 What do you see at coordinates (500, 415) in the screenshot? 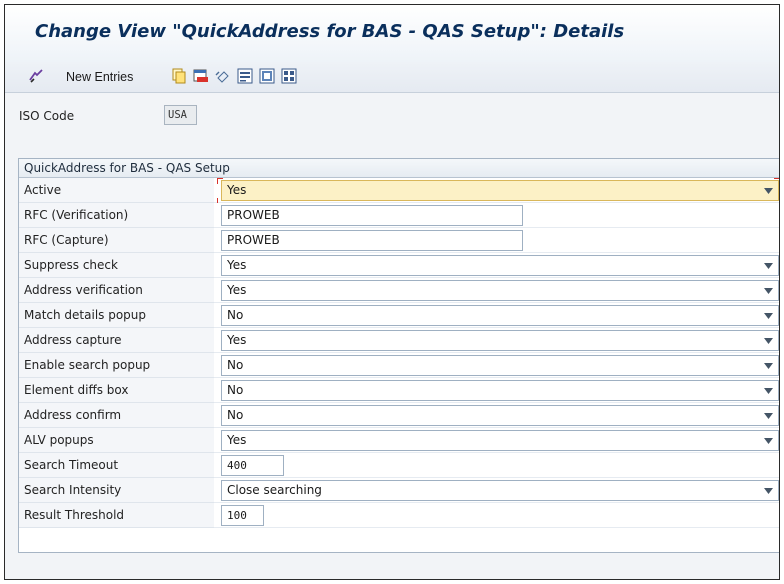
I see `address-confirm-dropdown: No` at bounding box center [500, 415].